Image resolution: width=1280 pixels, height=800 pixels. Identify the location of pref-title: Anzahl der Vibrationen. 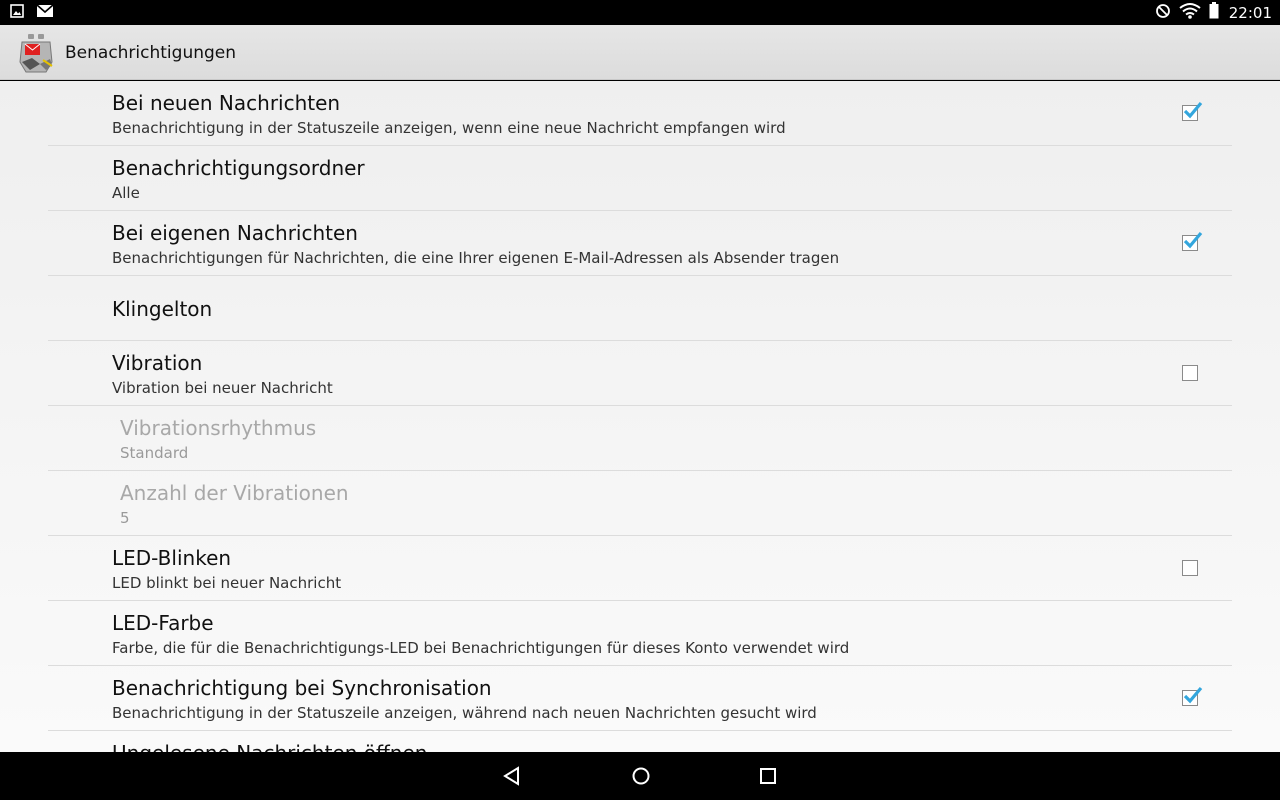
(234, 493).